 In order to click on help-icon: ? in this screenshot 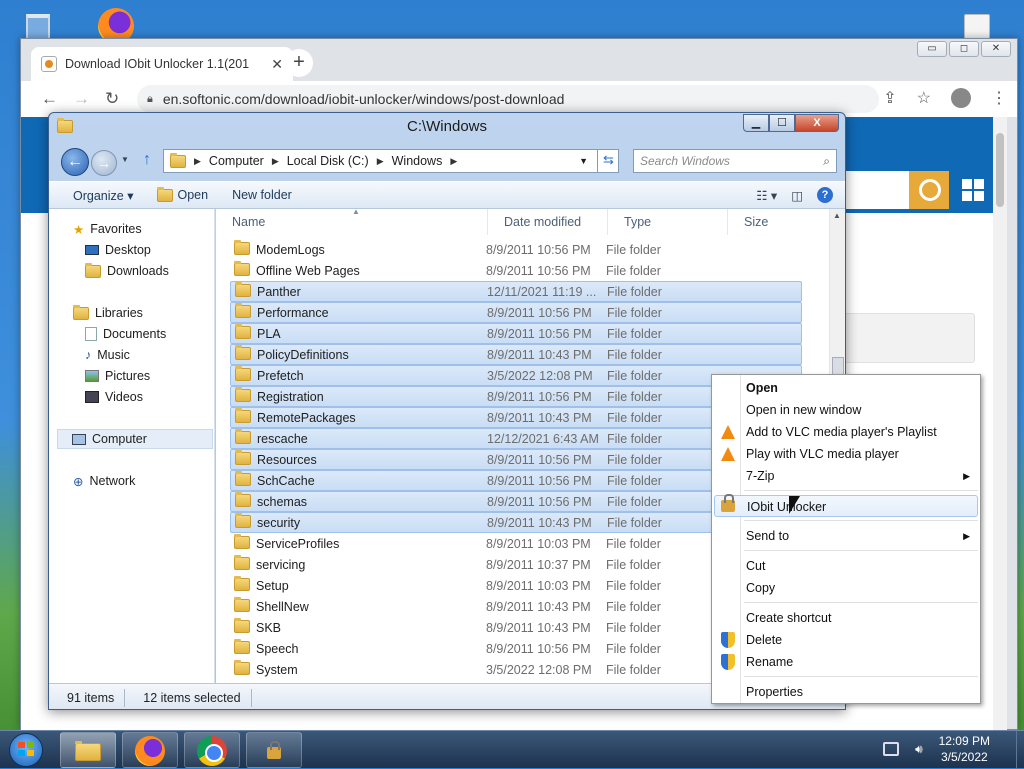, I will do `click(825, 195)`.